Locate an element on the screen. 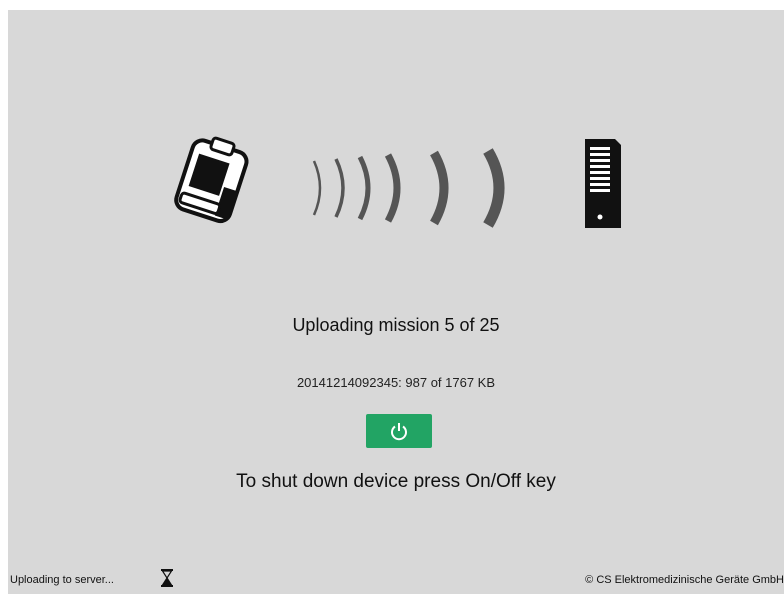  power-icon is located at coordinates (399, 432).